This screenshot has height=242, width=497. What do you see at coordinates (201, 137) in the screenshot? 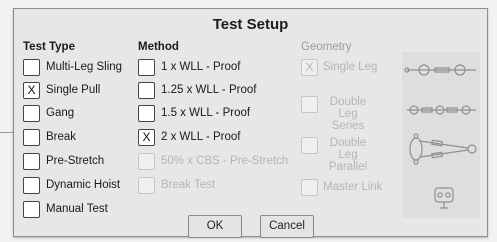
I see `2x-wll-label: 2 x WLL - Proof` at bounding box center [201, 137].